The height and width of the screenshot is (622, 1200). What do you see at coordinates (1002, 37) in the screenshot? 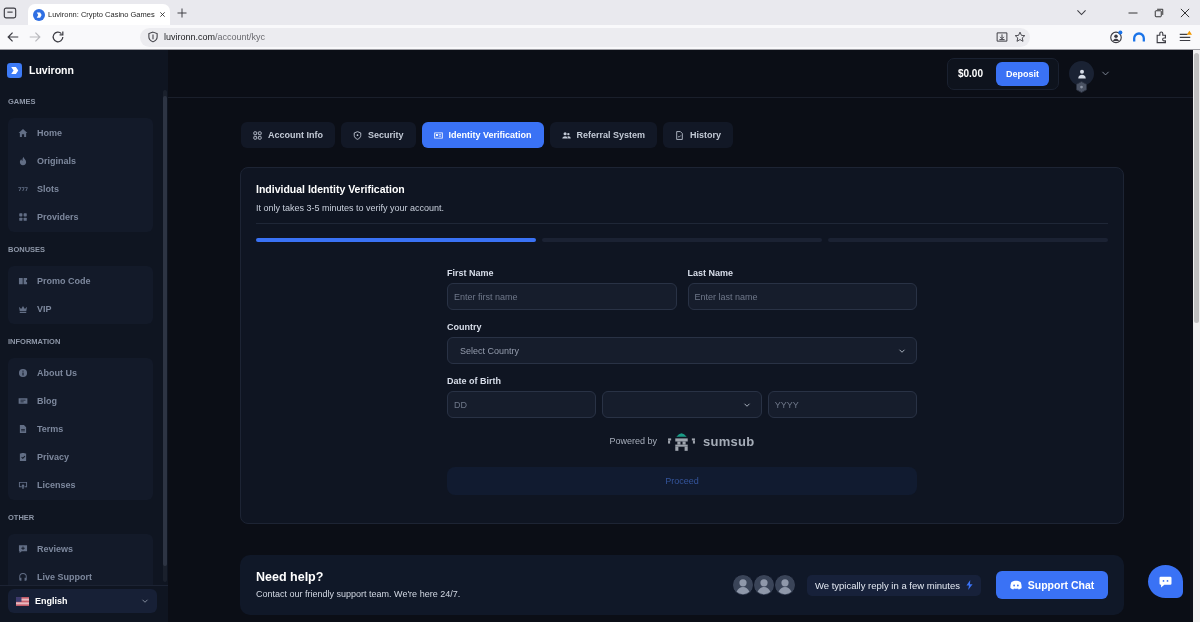
I see `download-icon` at bounding box center [1002, 37].